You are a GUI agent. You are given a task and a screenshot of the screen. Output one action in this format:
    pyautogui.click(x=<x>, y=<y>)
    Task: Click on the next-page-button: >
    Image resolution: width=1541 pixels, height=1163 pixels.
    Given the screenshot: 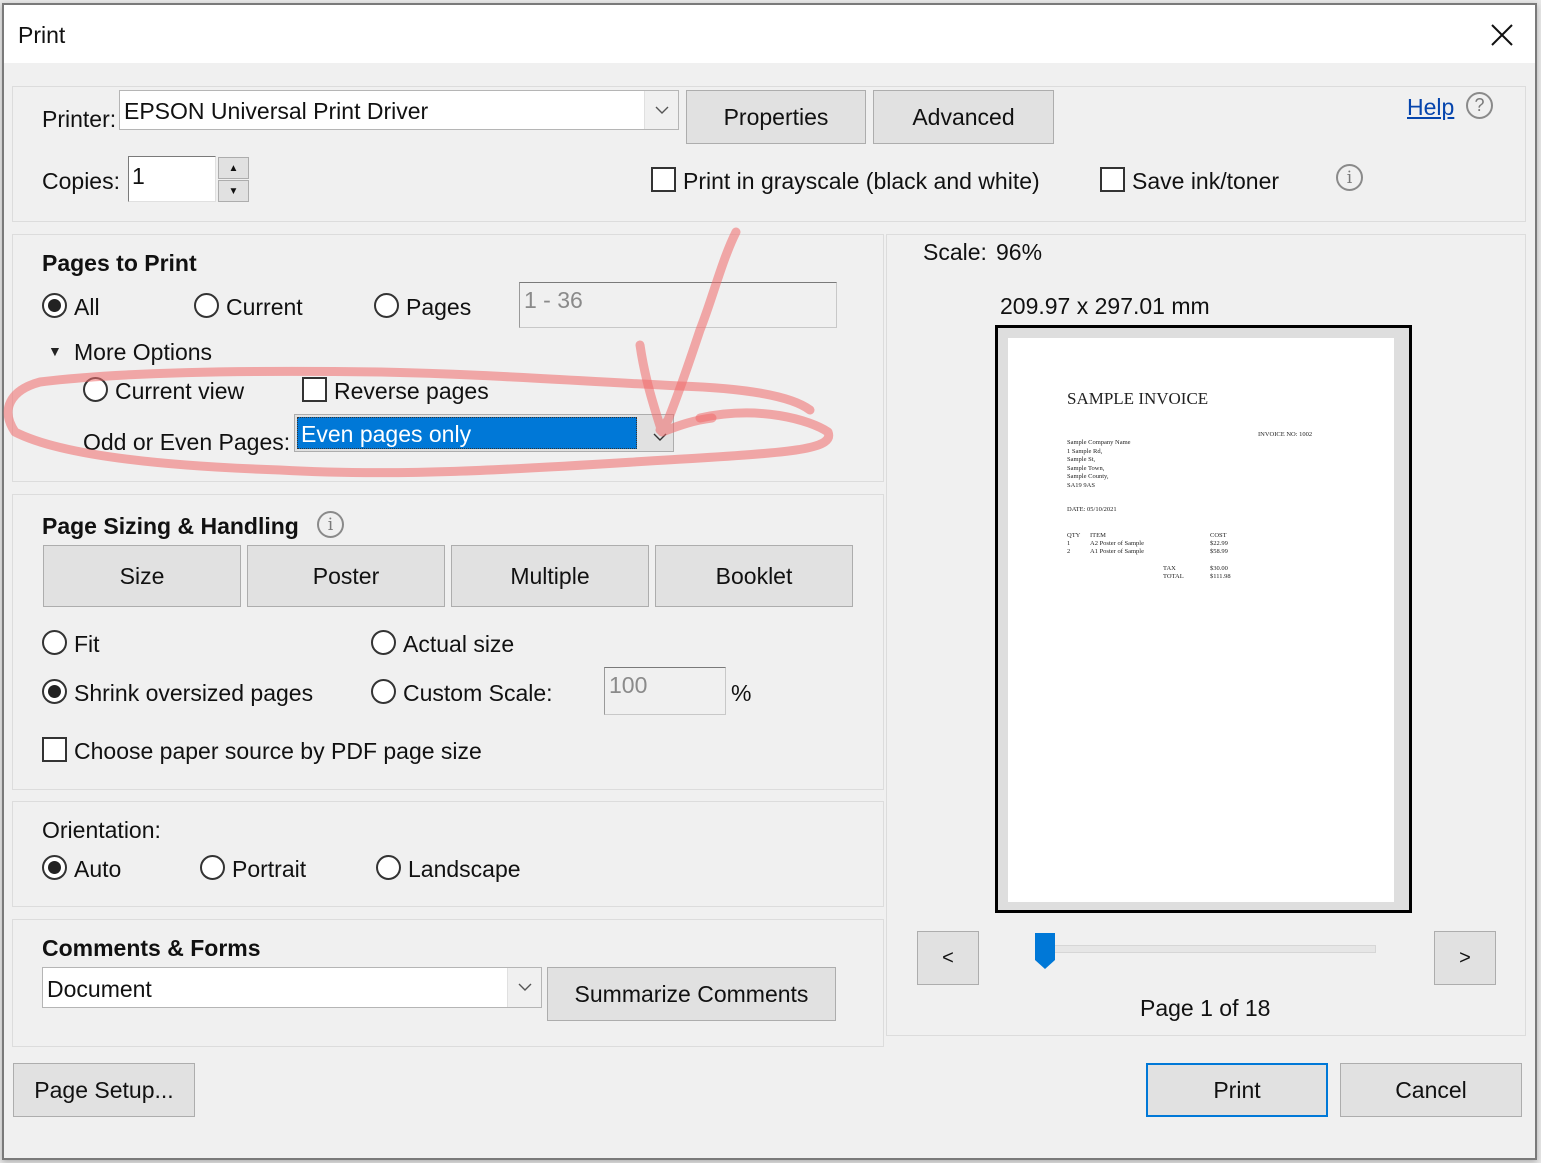 What is the action you would take?
    pyautogui.click(x=1465, y=958)
    